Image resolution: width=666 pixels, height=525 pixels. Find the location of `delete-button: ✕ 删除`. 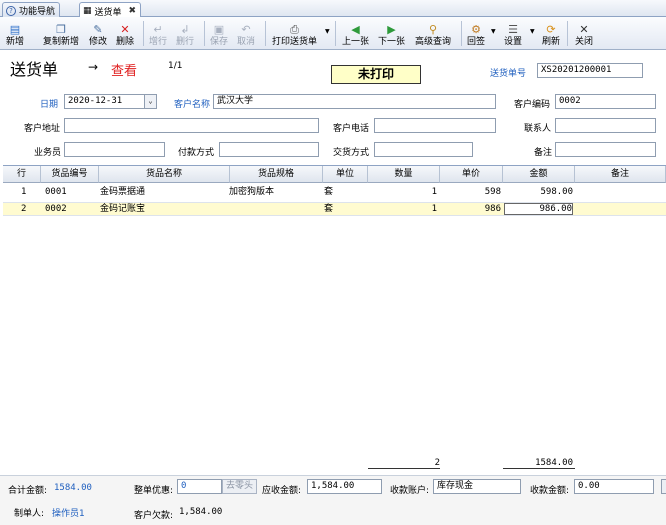

delete-button: ✕ 删除 is located at coordinates (125, 34).